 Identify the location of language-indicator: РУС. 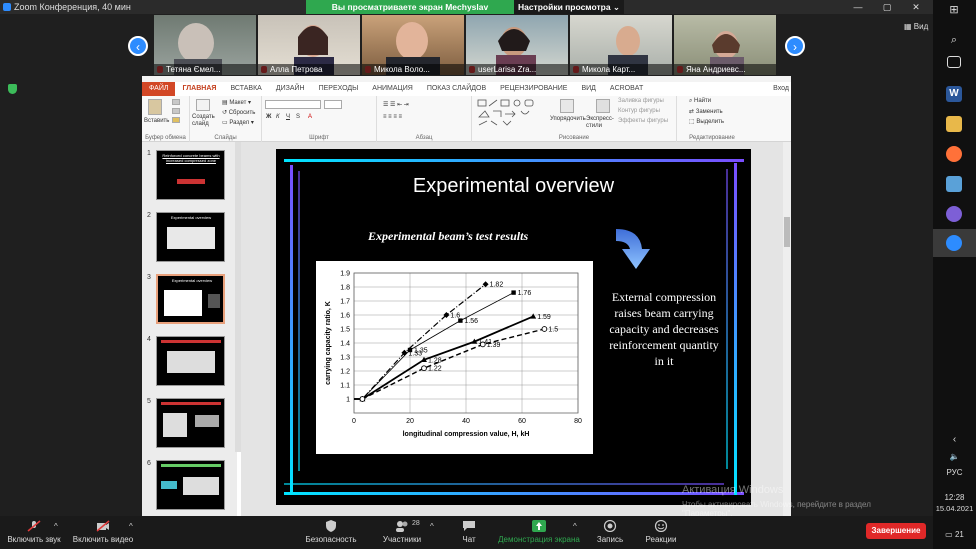
(954, 472).